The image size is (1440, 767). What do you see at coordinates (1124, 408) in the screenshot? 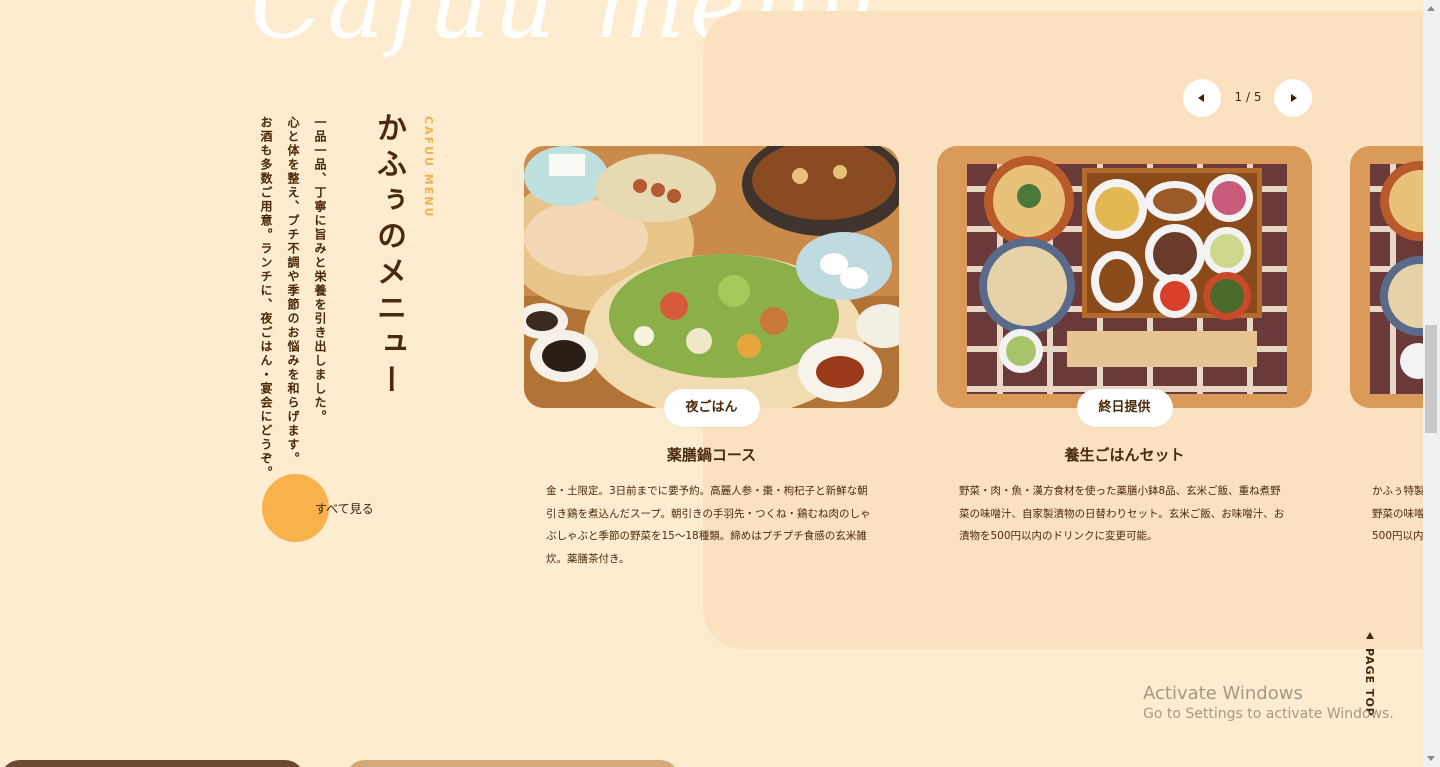
I see `card-badge: 終日提供` at bounding box center [1124, 408].